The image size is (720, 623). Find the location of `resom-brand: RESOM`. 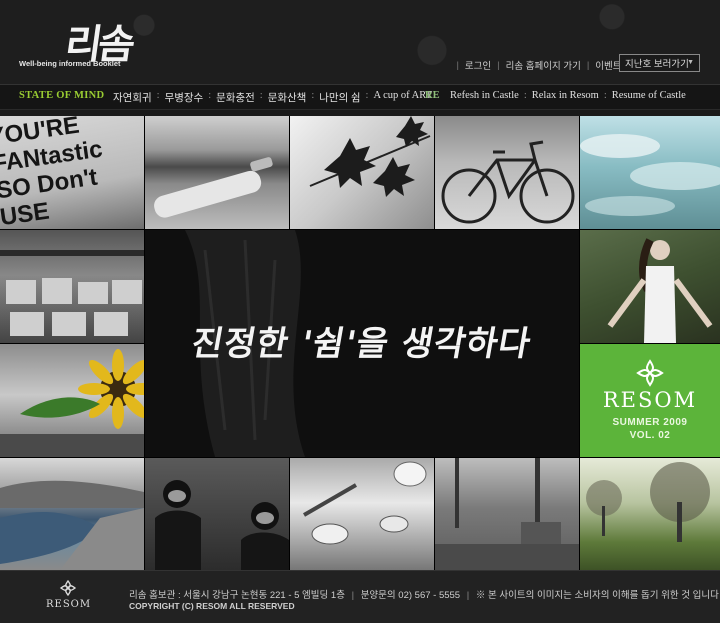

resom-brand: RESOM is located at coordinates (650, 400).